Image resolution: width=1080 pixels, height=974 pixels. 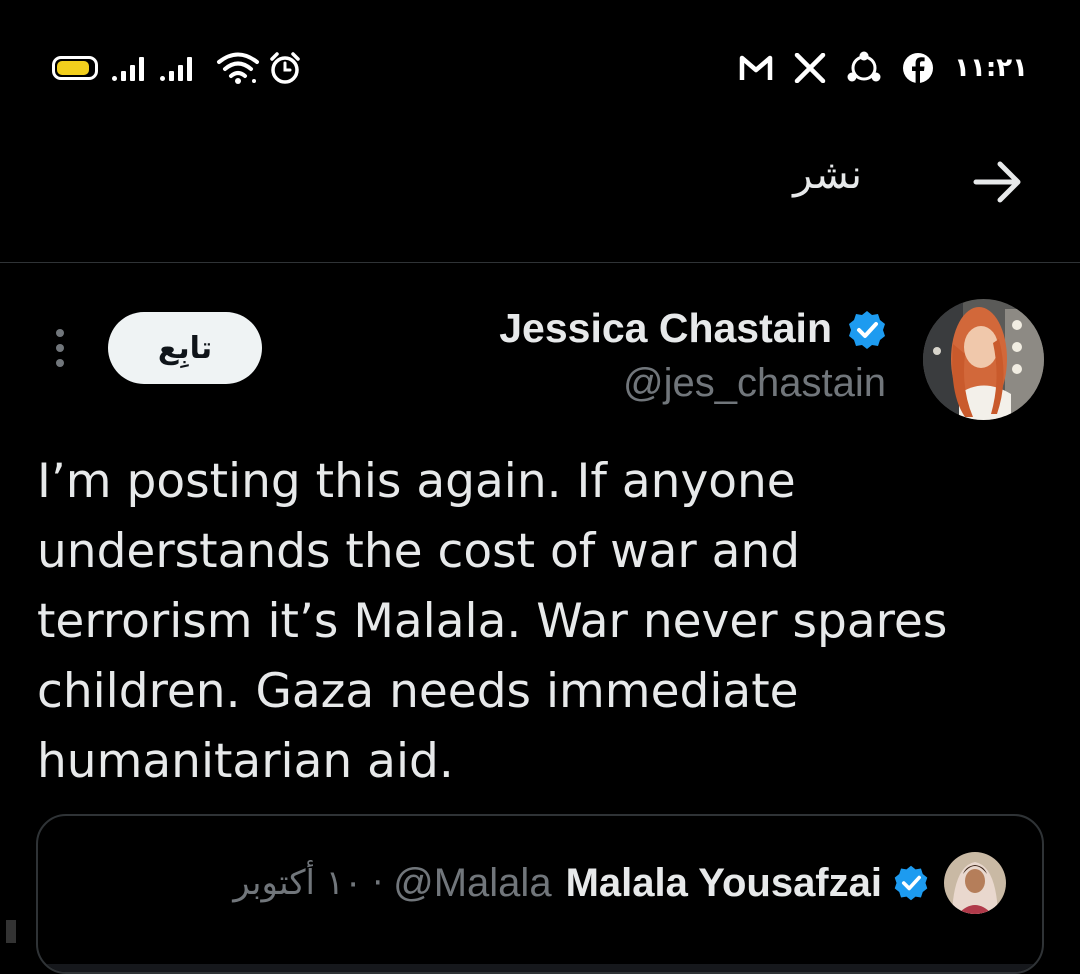 I want to click on quoted-tweet-avatar, so click(x=975, y=883).